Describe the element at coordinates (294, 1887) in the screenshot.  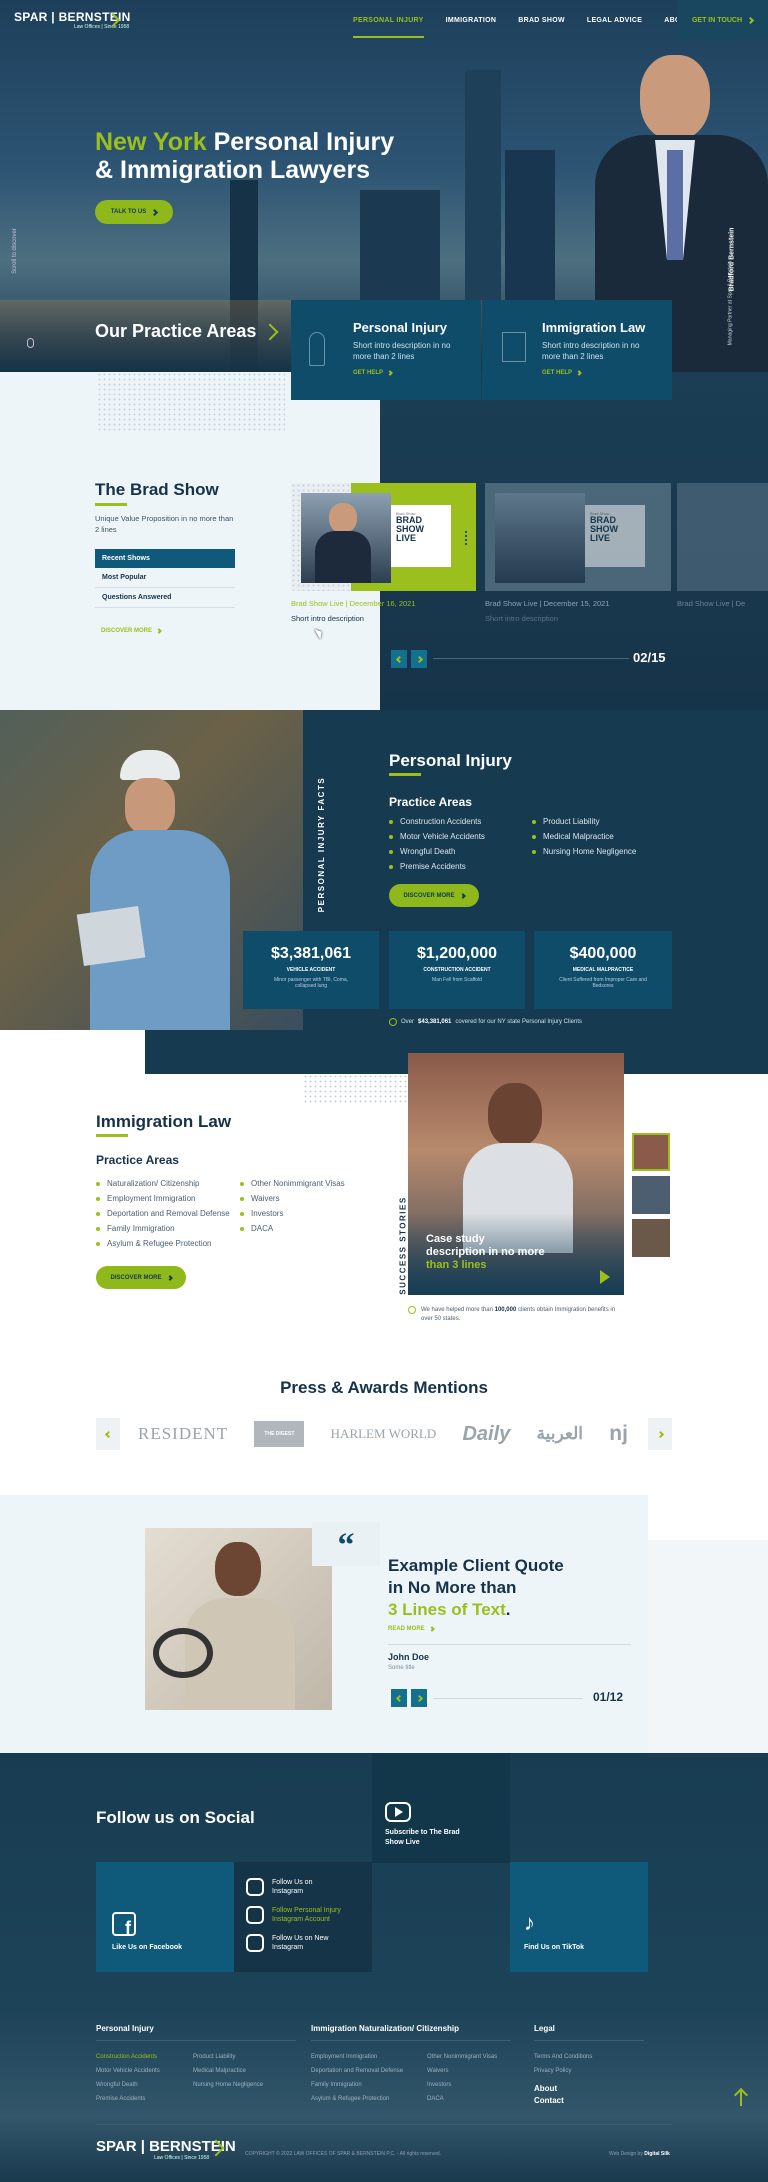
I see `instagram-link-1: Follow Us on Instagram` at that location.